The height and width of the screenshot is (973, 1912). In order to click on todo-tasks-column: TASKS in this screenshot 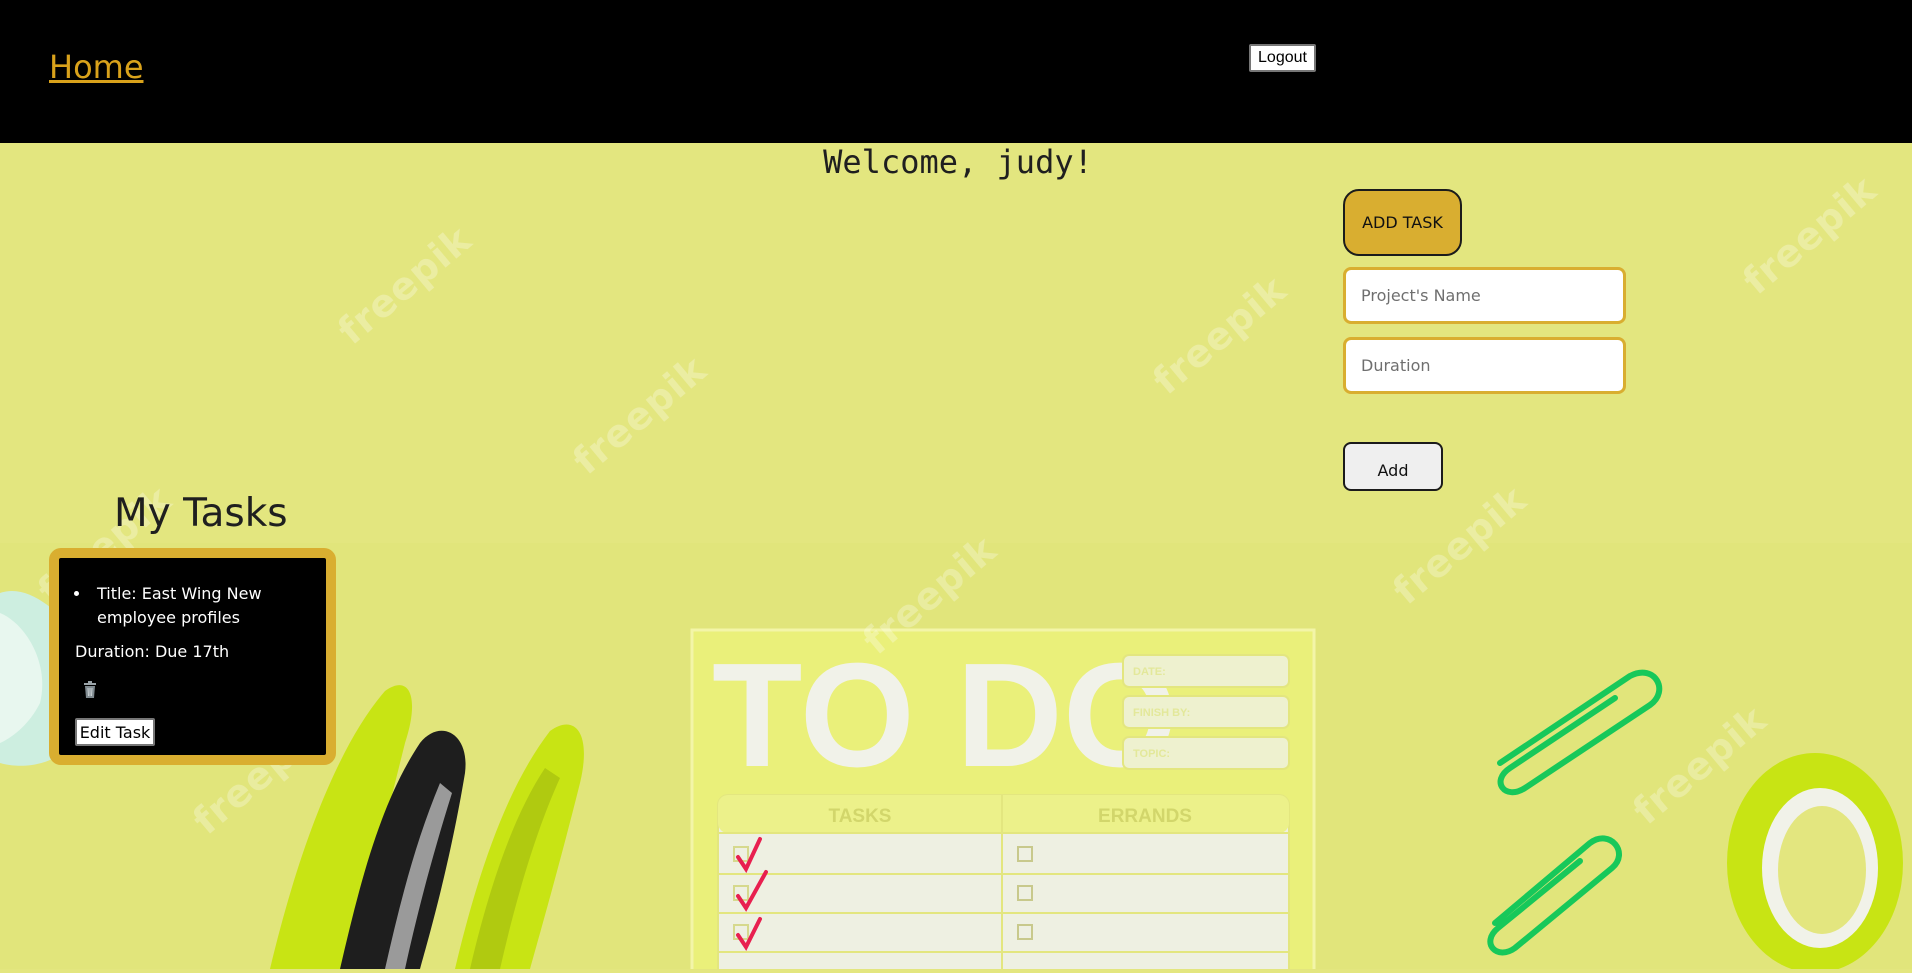, I will do `click(860, 816)`.